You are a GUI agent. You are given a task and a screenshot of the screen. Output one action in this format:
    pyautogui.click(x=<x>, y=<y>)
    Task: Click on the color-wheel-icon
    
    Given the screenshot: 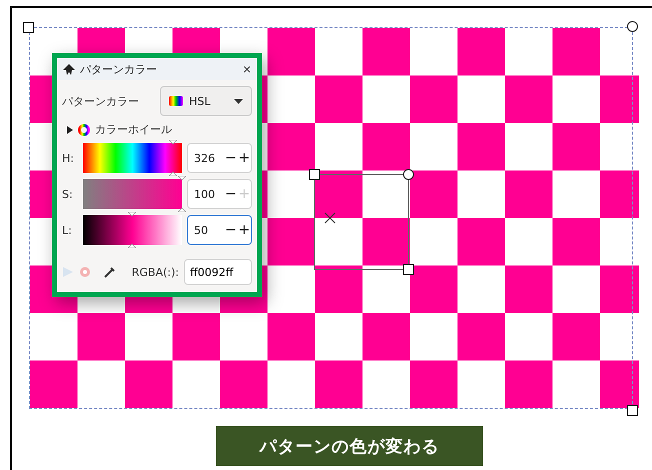 What is the action you would take?
    pyautogui.click(x=84, y=130)
    